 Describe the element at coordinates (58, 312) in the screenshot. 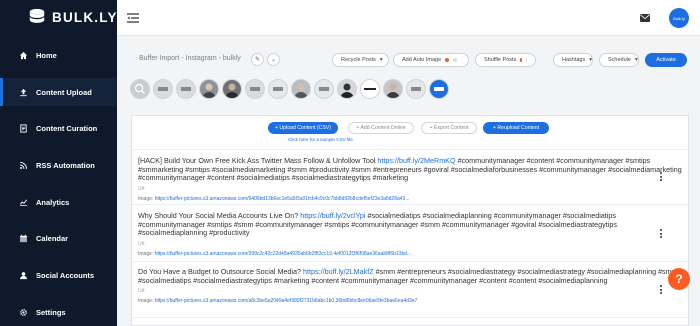

I see `sidebar-item-settings: Settings` at that location.